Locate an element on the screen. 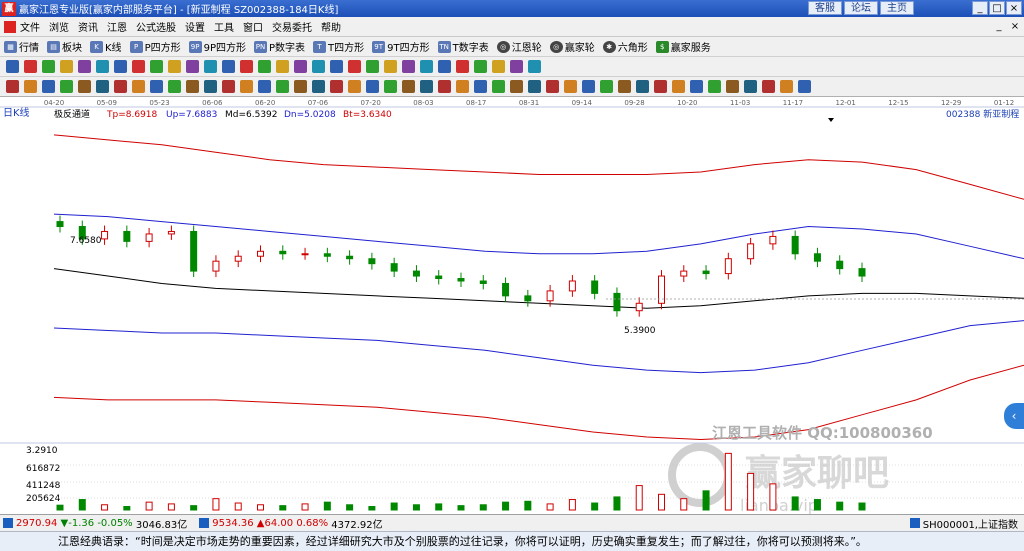  menu-file: 文件 is located at coordinates (30, 26).